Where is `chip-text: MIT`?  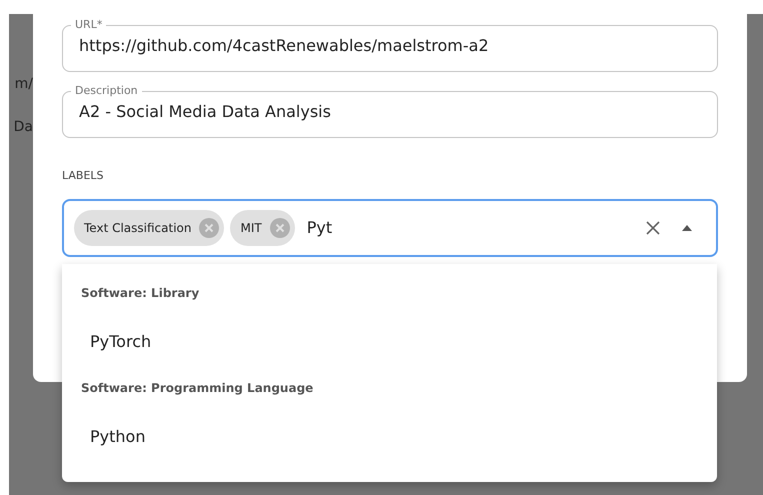
chip-text: MIT is located at coordinates (251, 228).